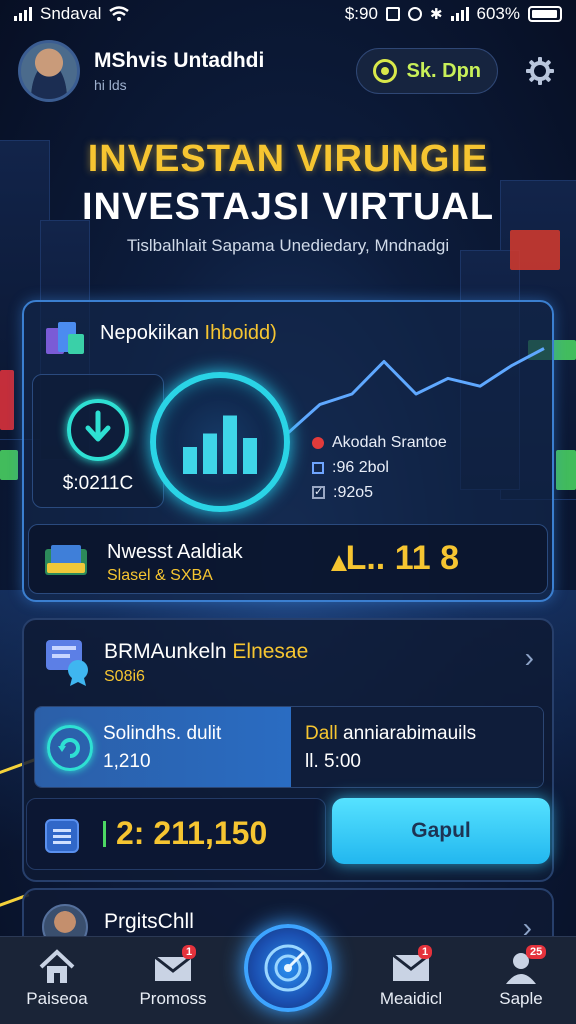  Describe the element at coordinates (240, 333) in the screenshot. I see `portfolio-title-highlight: Ihboidd)` at that location.